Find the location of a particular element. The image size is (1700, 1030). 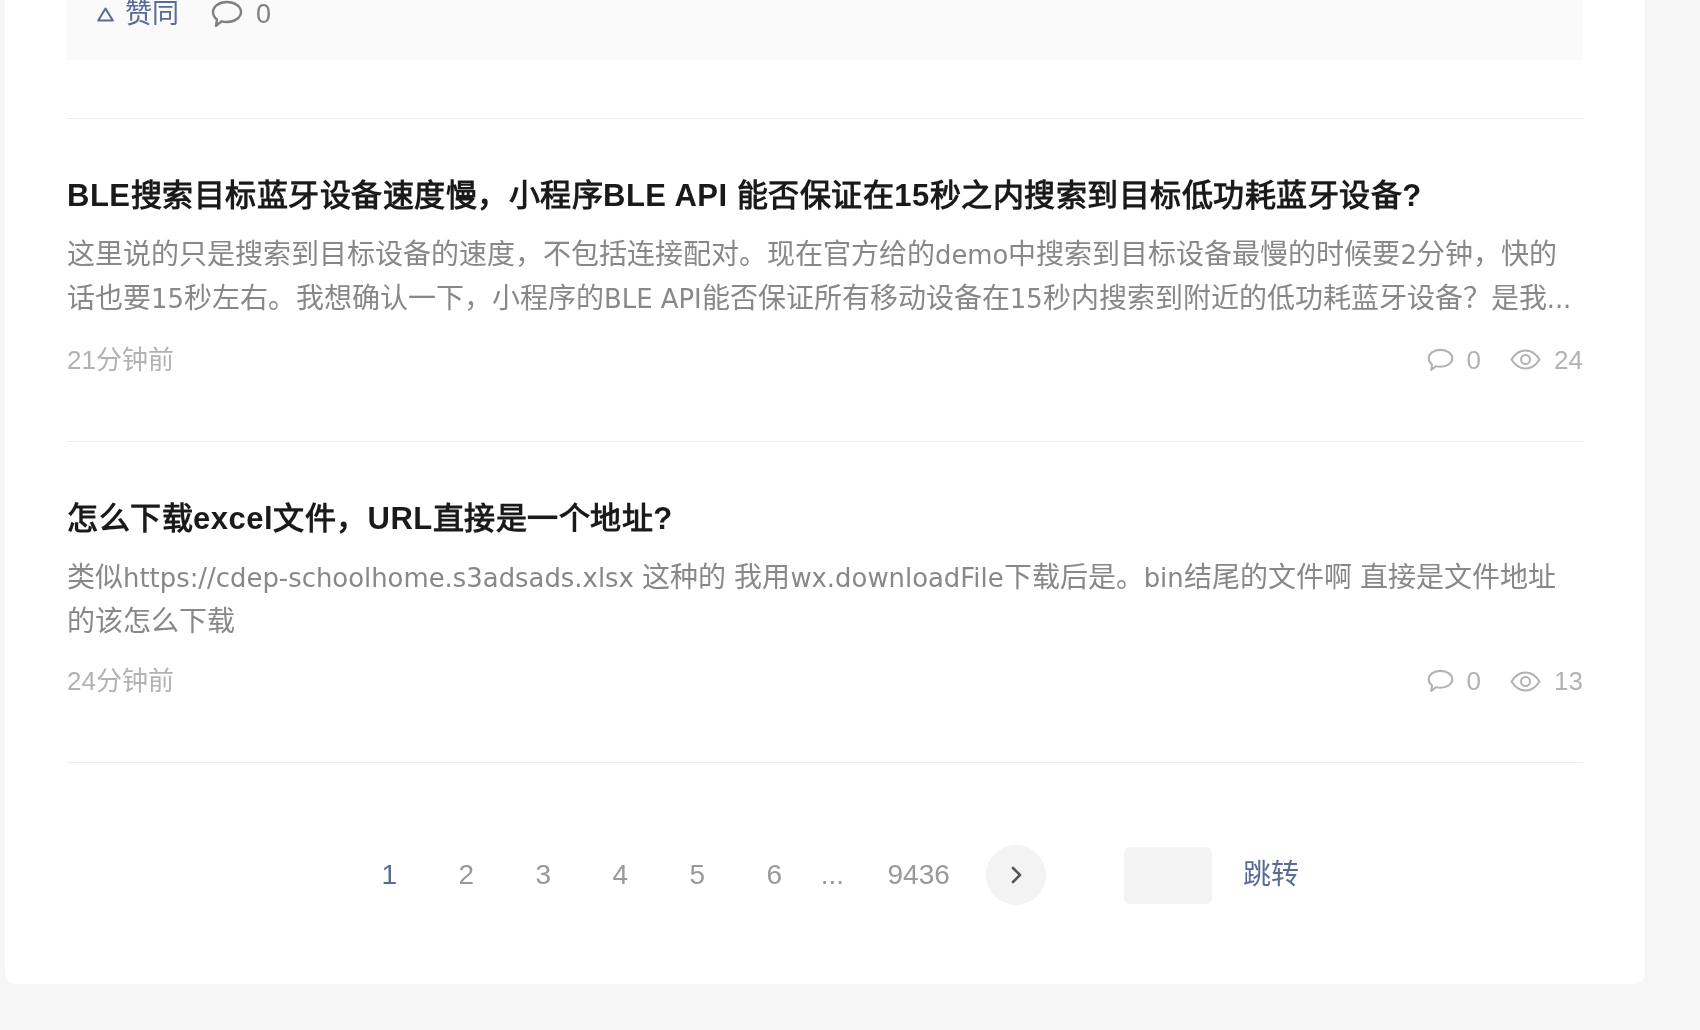

jump-button: 跳转 is located at coordinates (1271, 875).